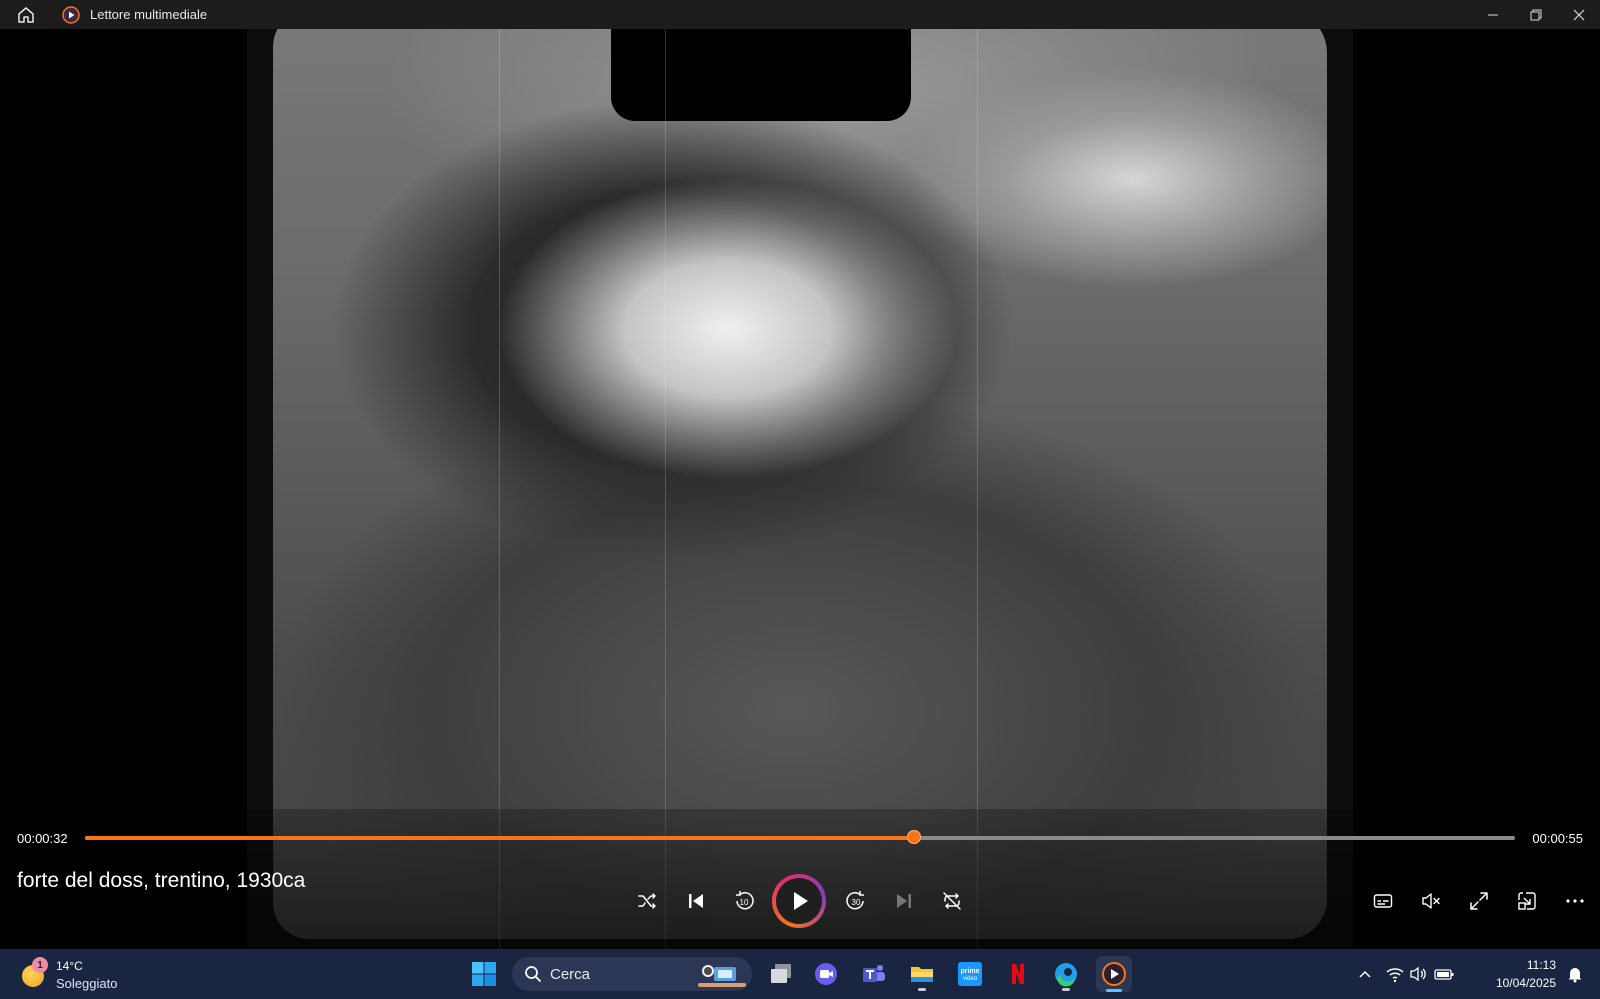 The height and width of the screenshot is (999, 1600). What do you see at coordinates (149, 14) in the screenshot?
I see `window-title: Lettore multimediale` at bounding box center [149, 14].